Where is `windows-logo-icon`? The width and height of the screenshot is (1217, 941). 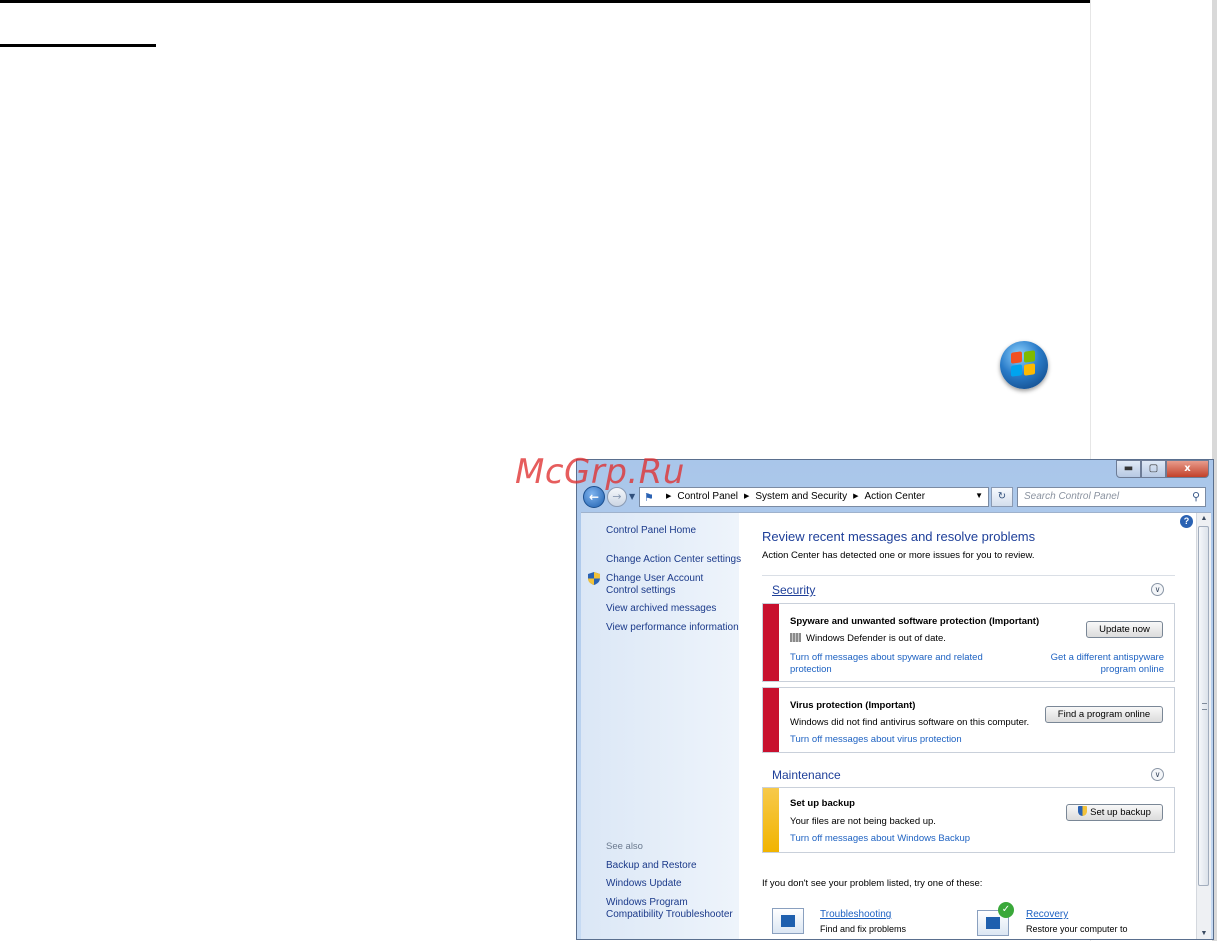
windows-logo-icon is located at coordinates (1024, 365).